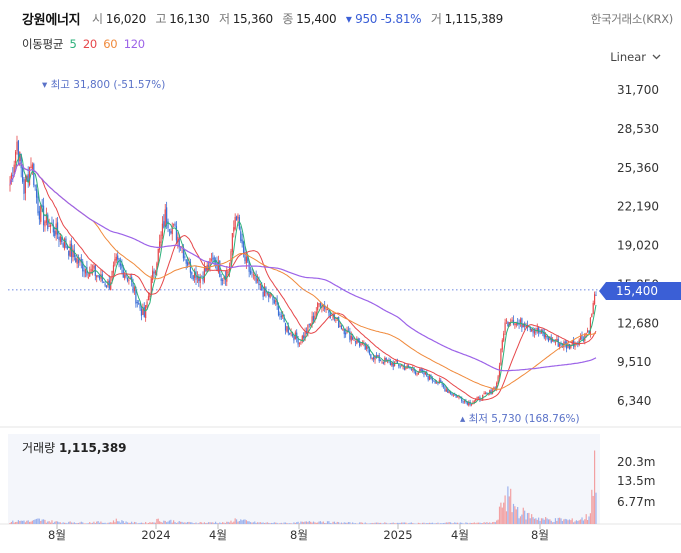 This screenshot has width=681, height=553. Describe the element at coordinates (638, 129) in the screenshot. I see `price-tick-label: 28,530` at that location.